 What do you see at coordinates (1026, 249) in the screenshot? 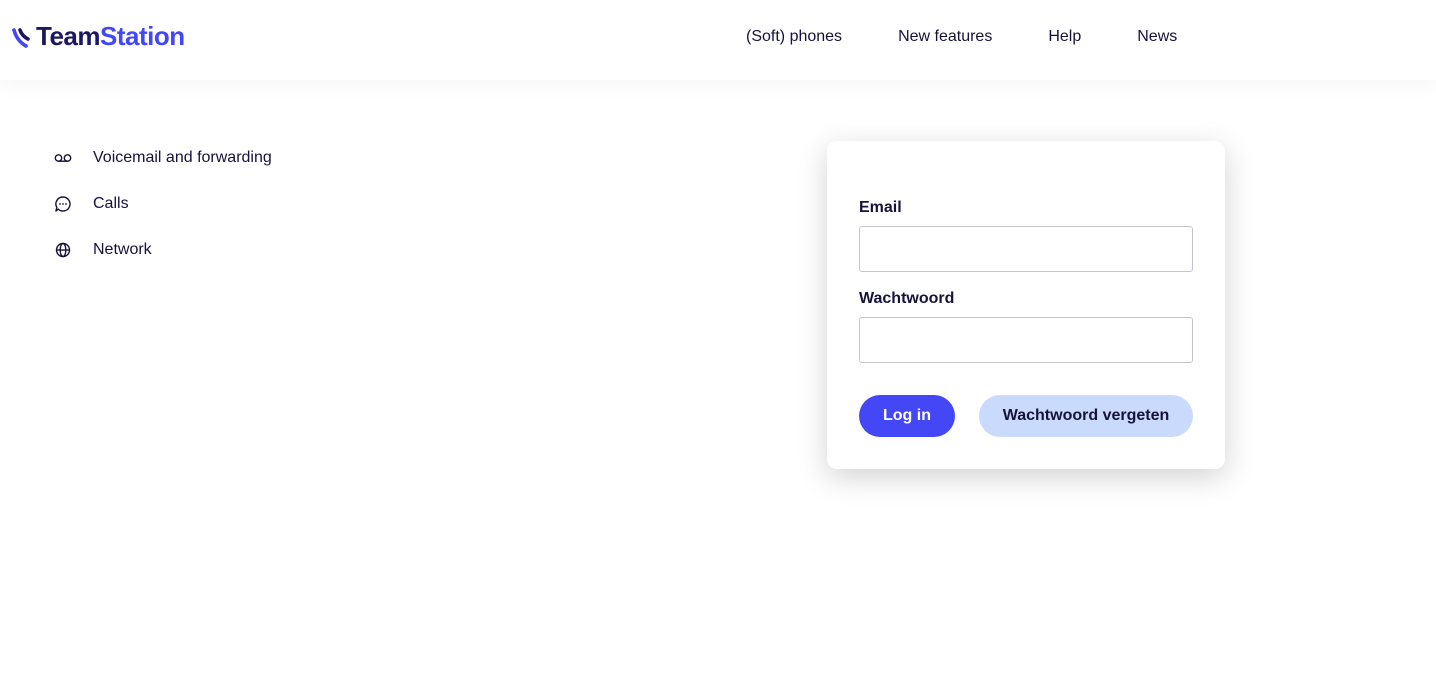
I see `email-field` at bounding box center [1026, 249].